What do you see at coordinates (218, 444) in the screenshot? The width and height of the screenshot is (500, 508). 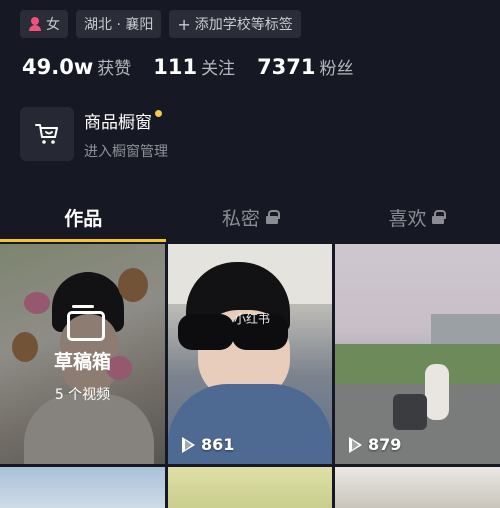 I see `play-count-value: 861` at bounding box center [218, 444].